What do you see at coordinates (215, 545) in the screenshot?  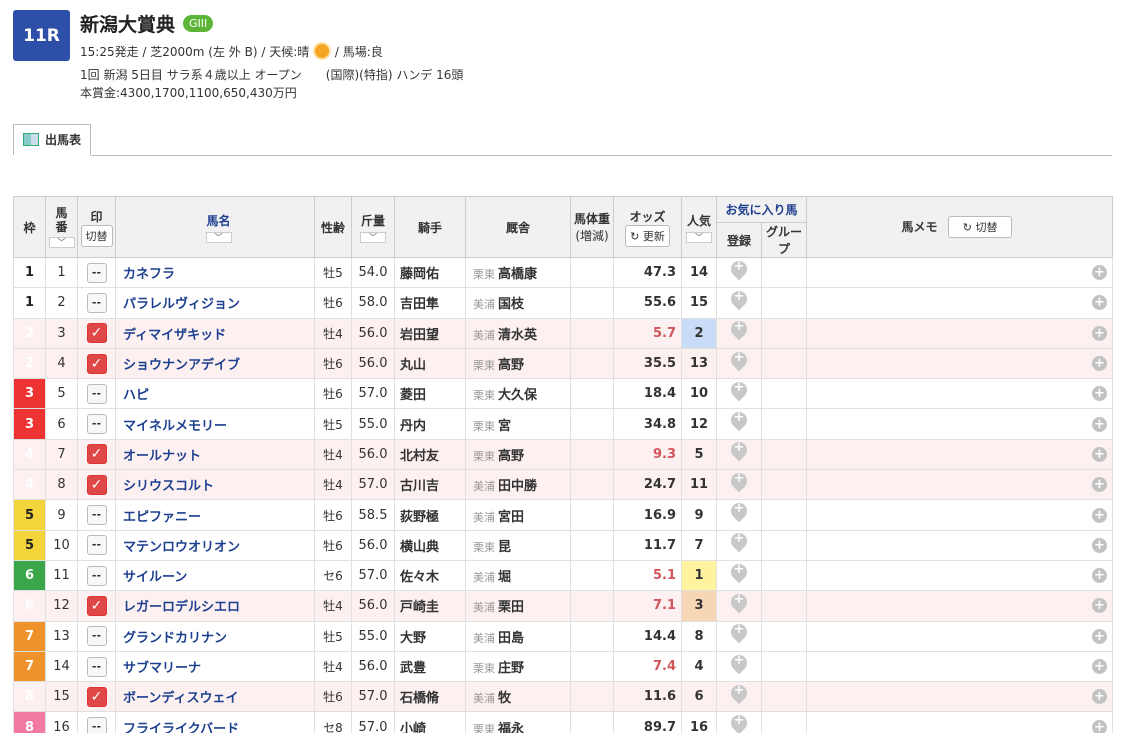 I see `horse-name-link: マテンロウオリオン` at bounding box center [215, 545].